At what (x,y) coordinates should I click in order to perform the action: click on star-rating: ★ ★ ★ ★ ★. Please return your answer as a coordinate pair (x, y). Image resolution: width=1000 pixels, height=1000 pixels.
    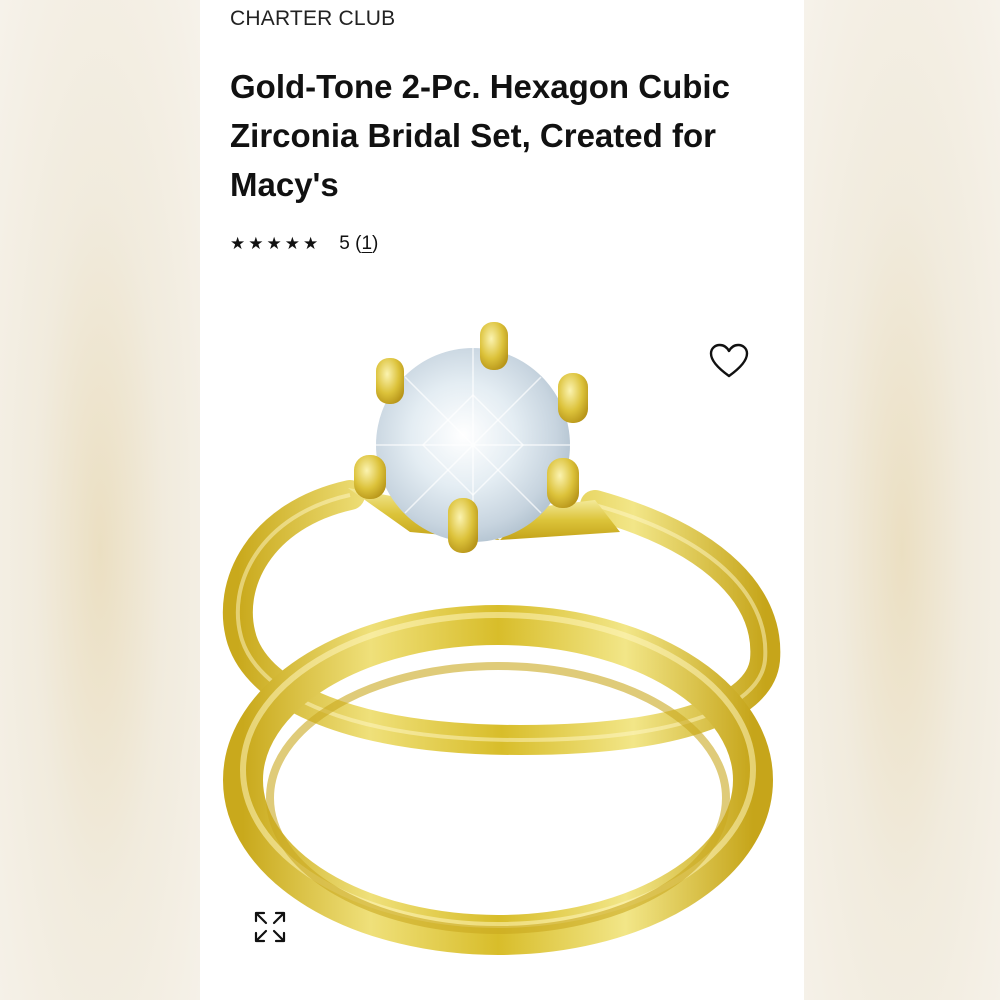
    Looking at the image, I should click on (275, 244).